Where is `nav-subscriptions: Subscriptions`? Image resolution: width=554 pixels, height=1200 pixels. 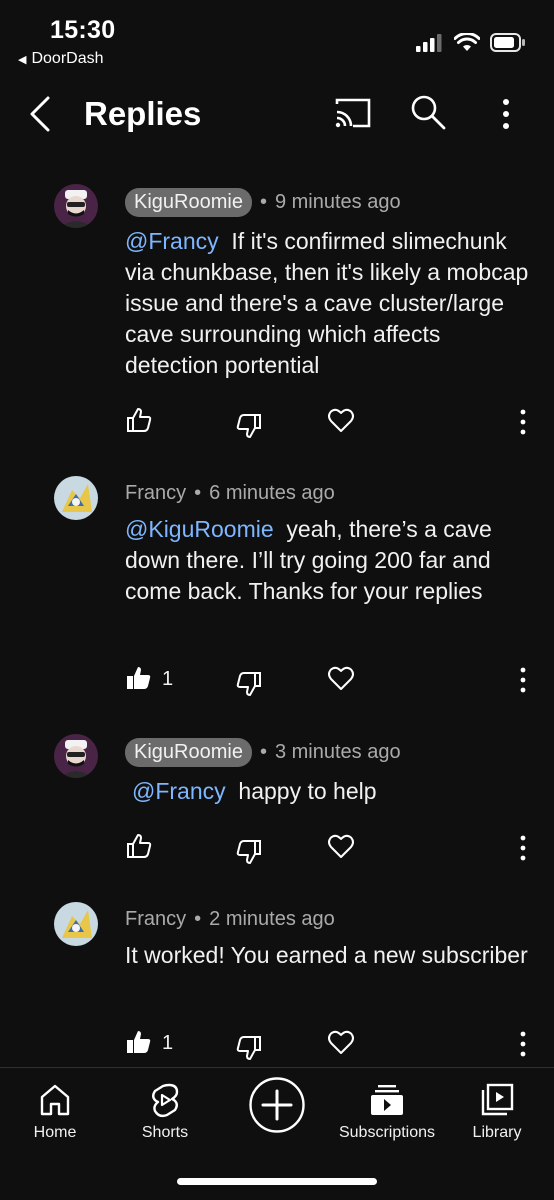
nav-subscriptions: Subscriptions is located at coordinates (387, 1112).